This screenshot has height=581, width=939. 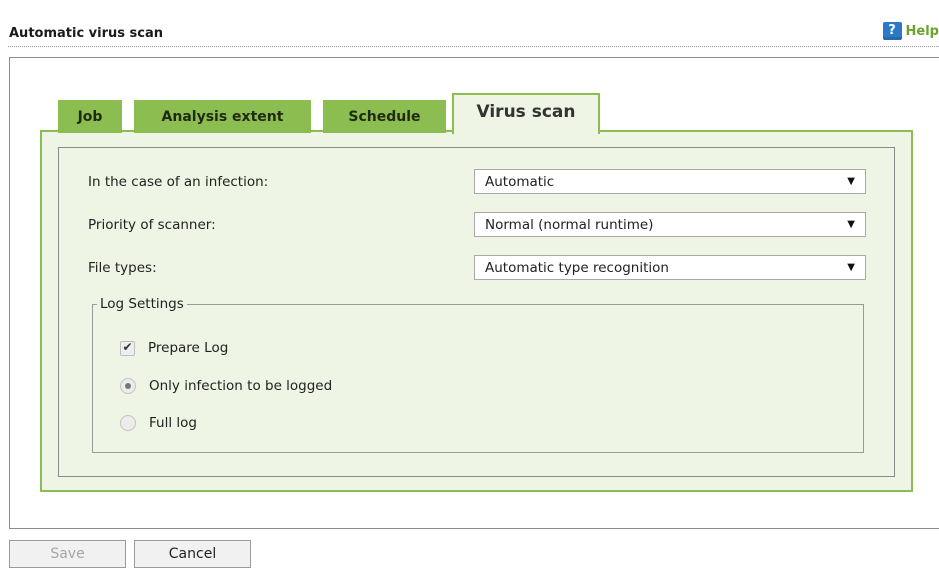 I want to click on priority-select: Normal (normal runtime) ▼, so click(x=670, y=224).